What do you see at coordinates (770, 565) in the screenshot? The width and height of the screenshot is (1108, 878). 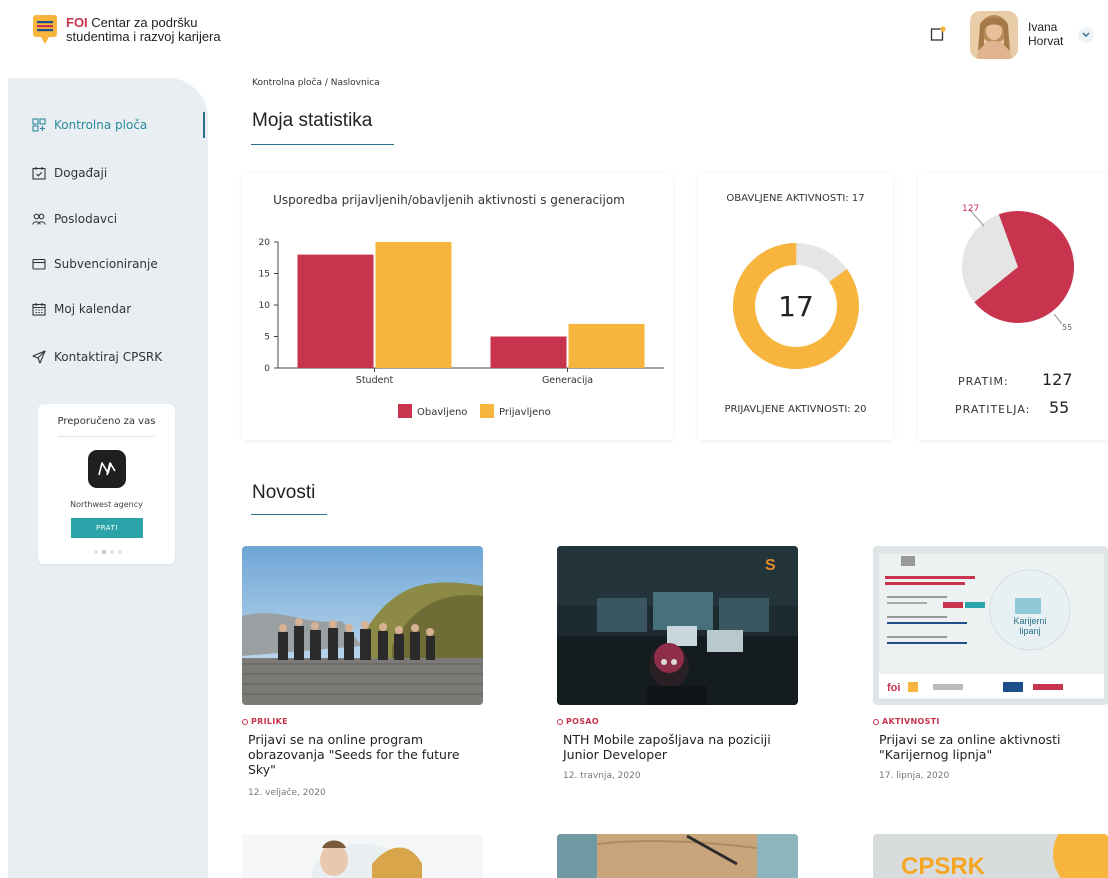 I see `svg-text: S` at bounding box center [770, 565].